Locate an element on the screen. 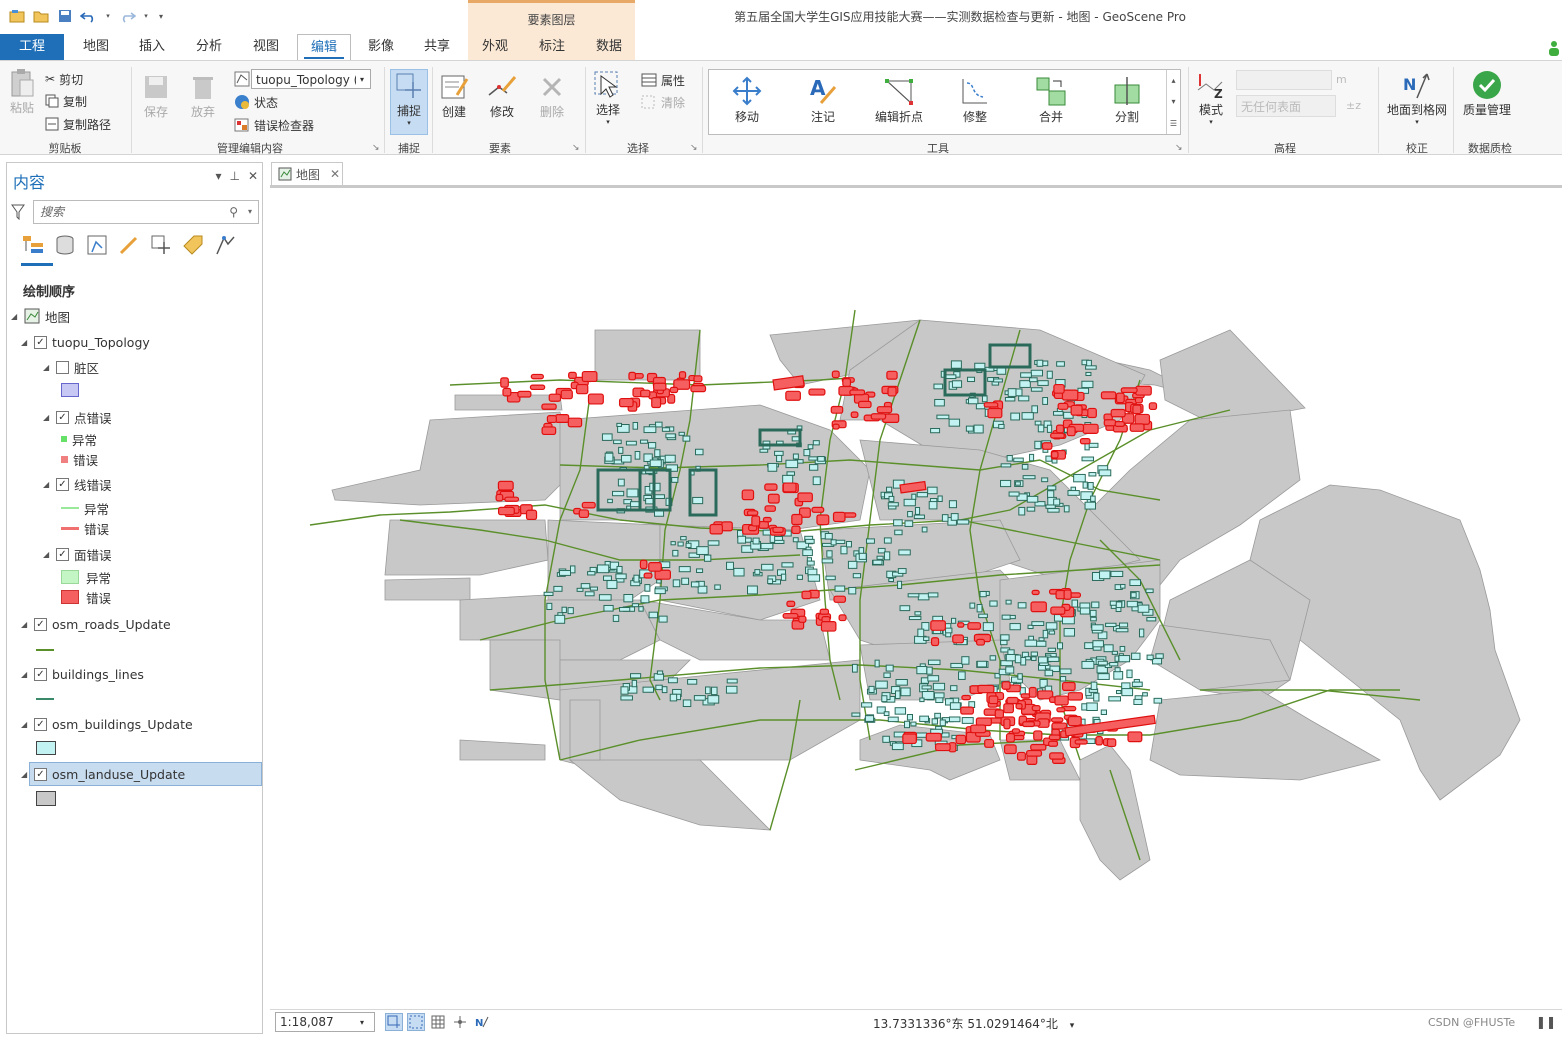 The width and height of the screenshot is (1562, 1039). tab-appearance: 外观 is located at coordinates (495, 47).